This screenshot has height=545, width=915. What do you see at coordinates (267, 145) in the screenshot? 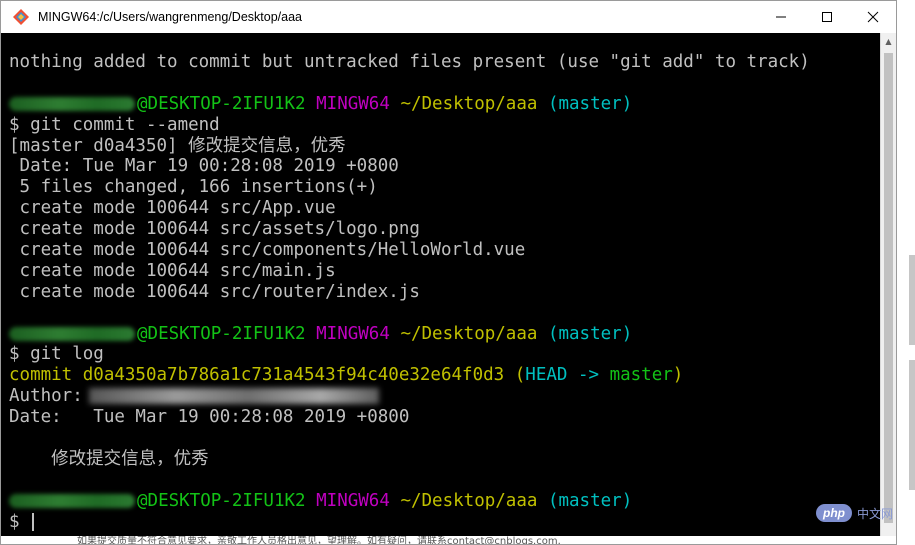
I see `commit-output-message: 修改提交信息，优秀` at bounding box center [267, 145].